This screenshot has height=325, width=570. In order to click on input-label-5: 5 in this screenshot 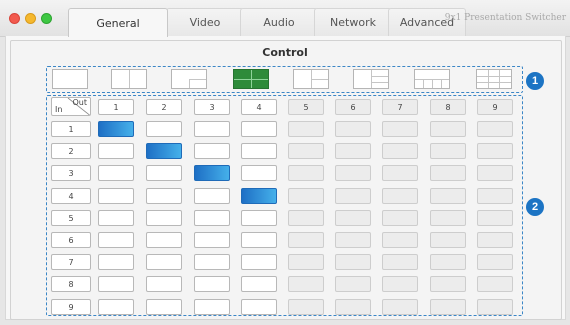, I will do `click(71, 218)`.